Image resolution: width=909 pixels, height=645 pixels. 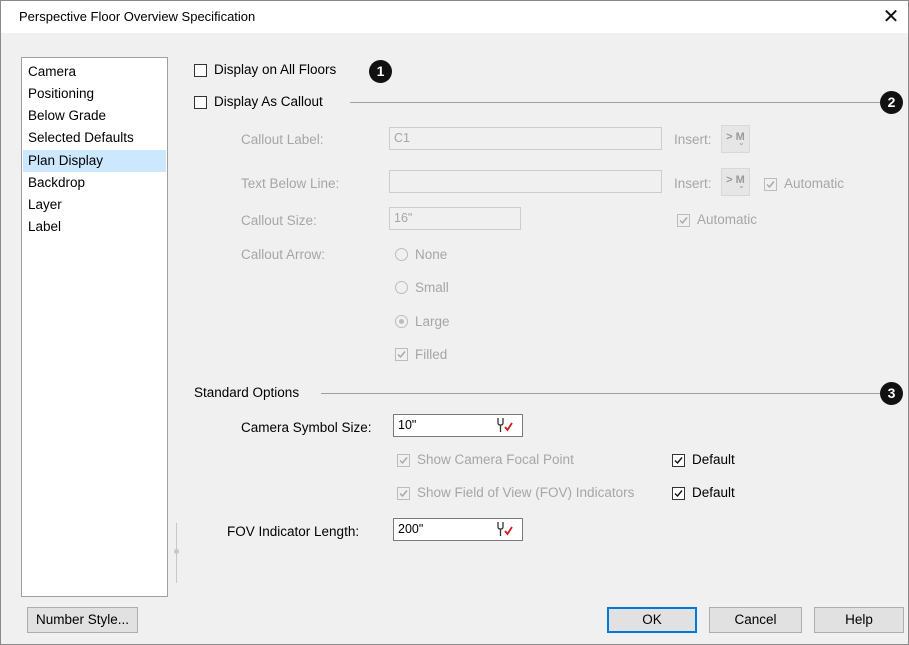 I want to click on arrow-none-label: None, so click(x=431, y=254).